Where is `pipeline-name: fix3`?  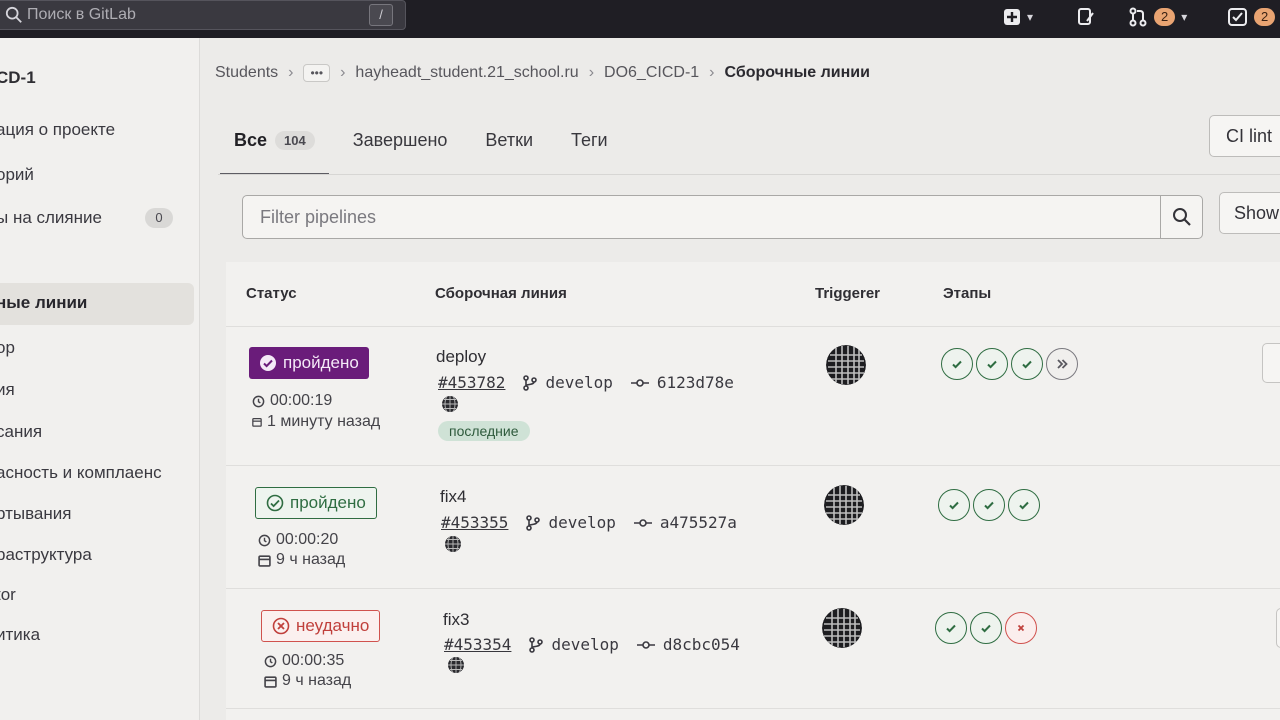 pipeline-name: fix3 is located at coordinates (456, 620).